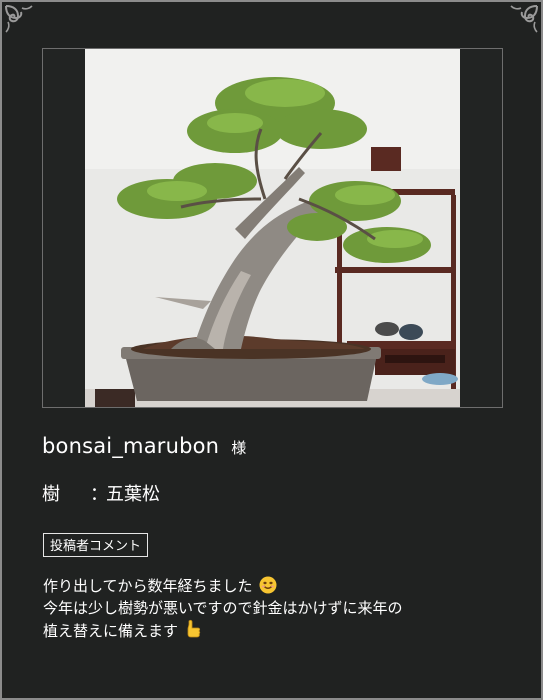 The image size is (543, 700). Describe the element at coordinates (130, 446) in the screenshot. I see `poster-username: bonsai_marubon` at that location.